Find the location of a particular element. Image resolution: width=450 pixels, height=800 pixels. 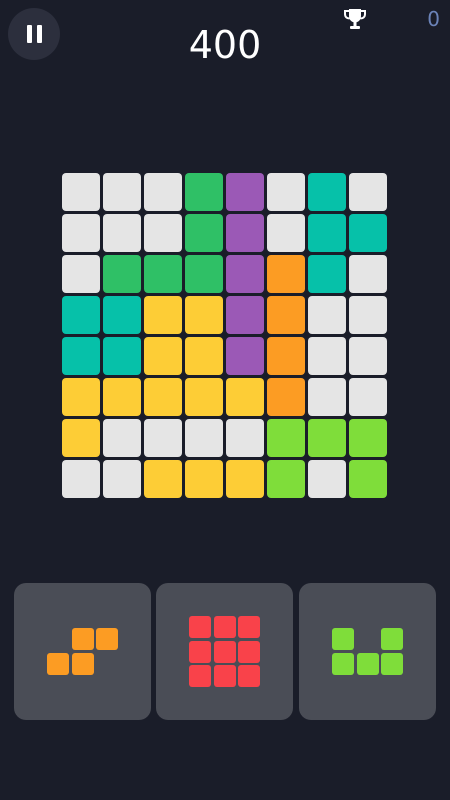

current-score: 400 is located at coordinates (225, 45).